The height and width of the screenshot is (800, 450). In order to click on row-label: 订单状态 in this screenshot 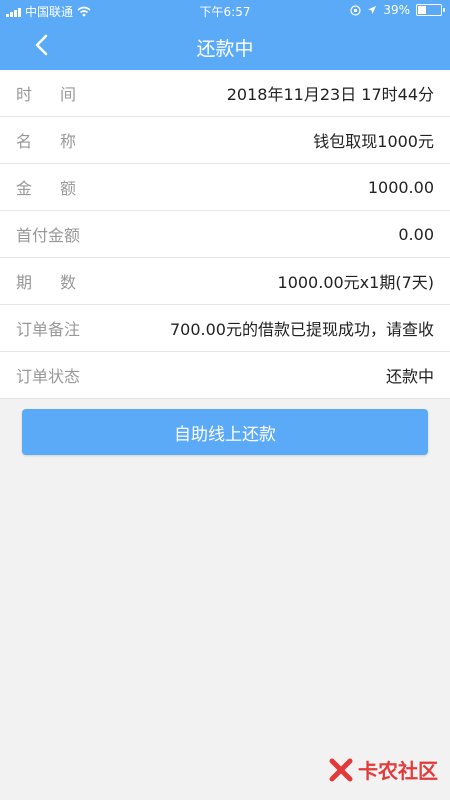, I will do `click(48, 376)`.